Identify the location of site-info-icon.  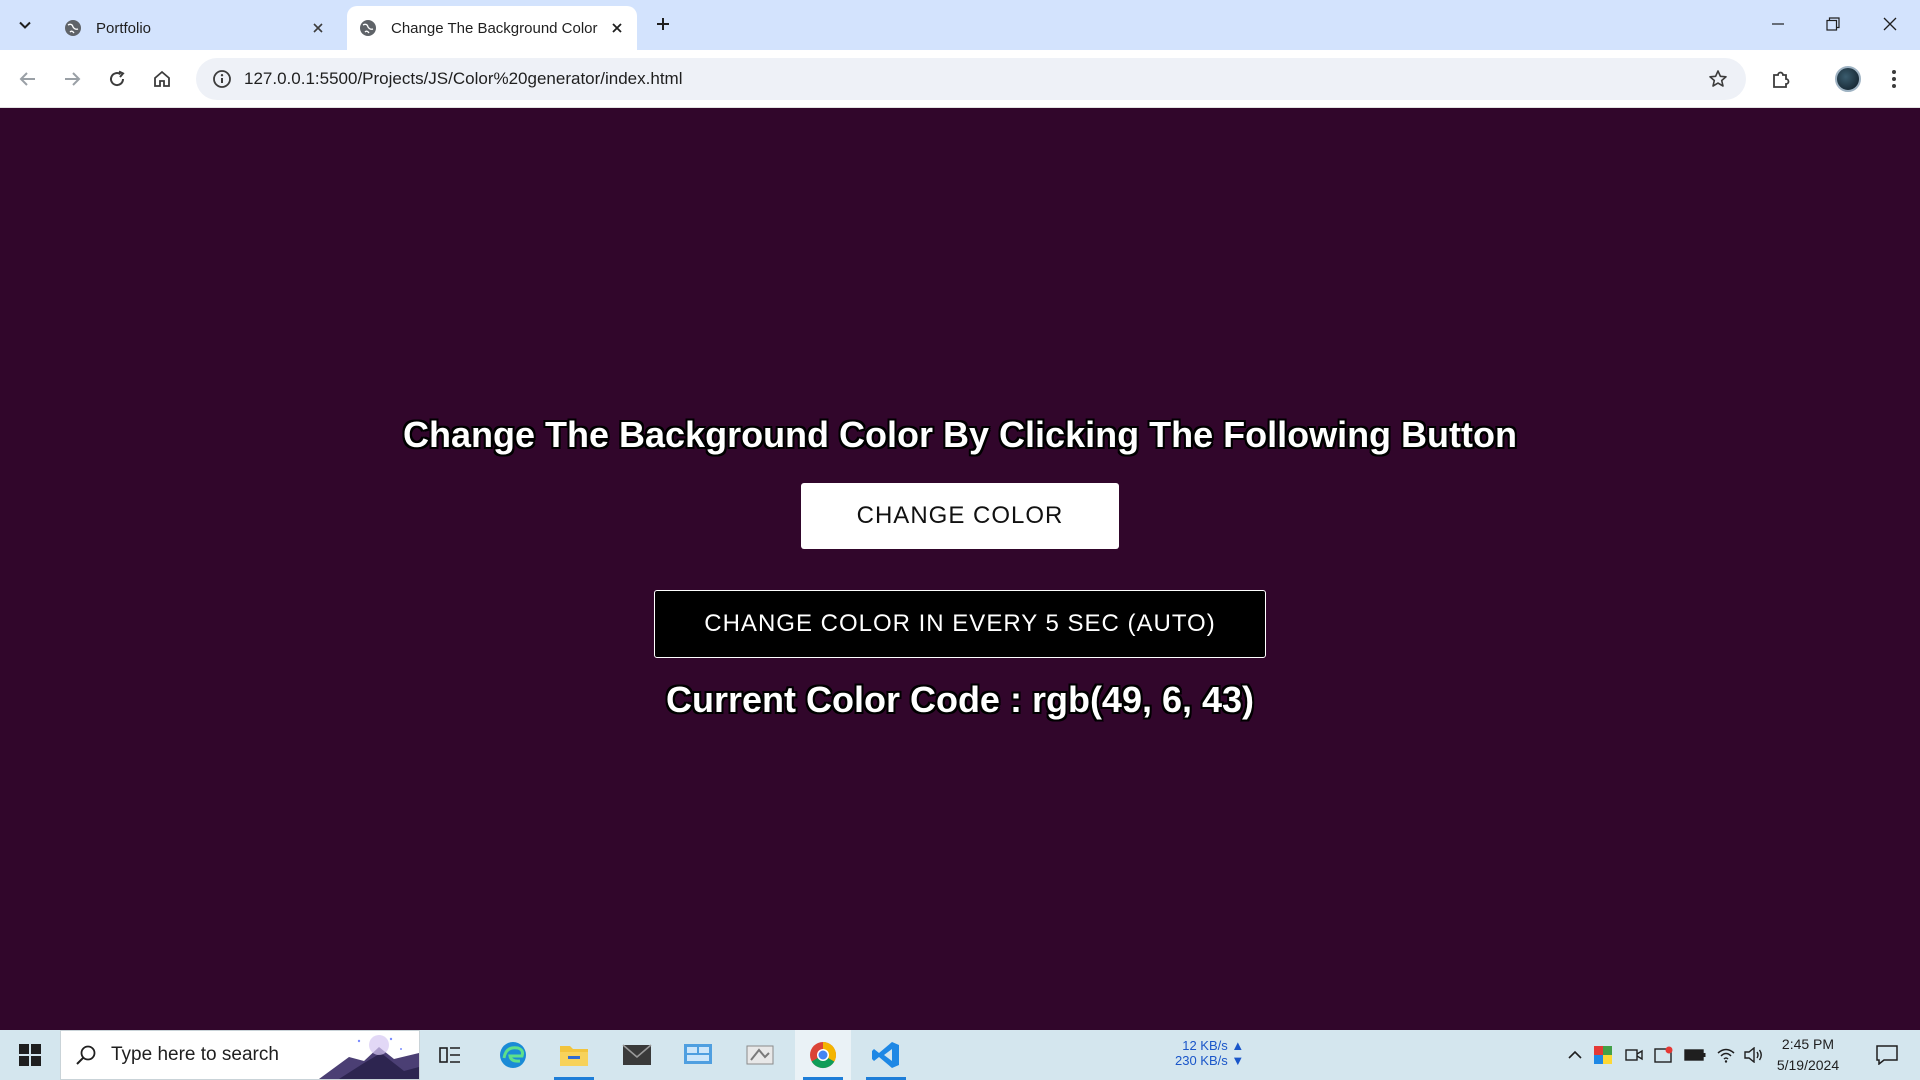
(222, 79).